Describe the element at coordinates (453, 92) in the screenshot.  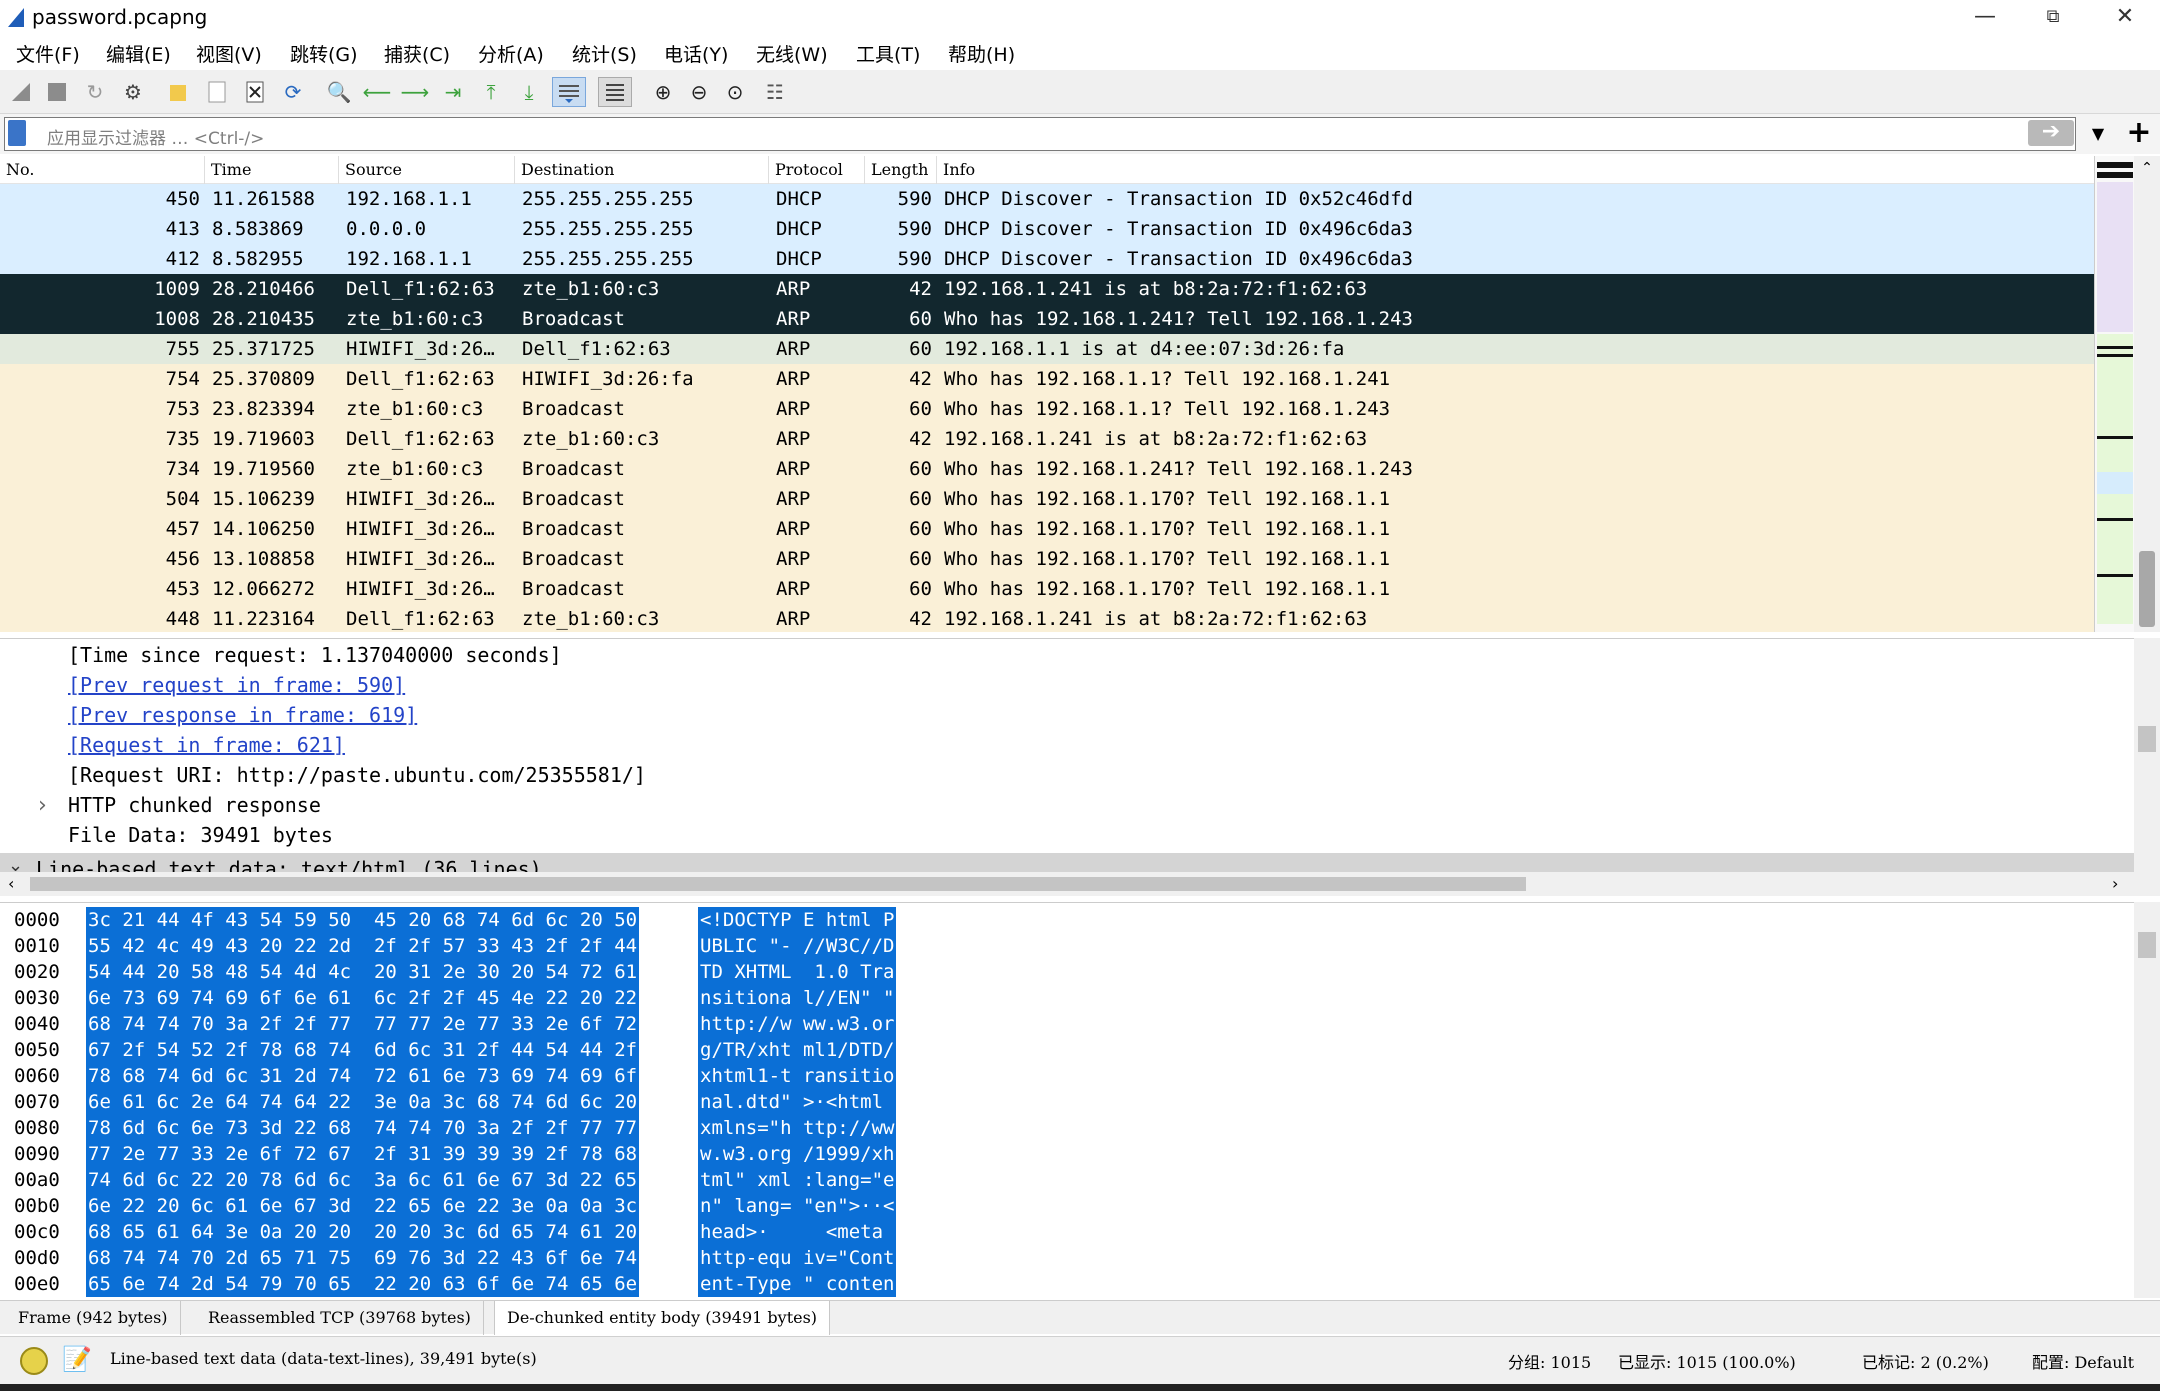
I see `goto-packet-icon: ⇥` at that location.